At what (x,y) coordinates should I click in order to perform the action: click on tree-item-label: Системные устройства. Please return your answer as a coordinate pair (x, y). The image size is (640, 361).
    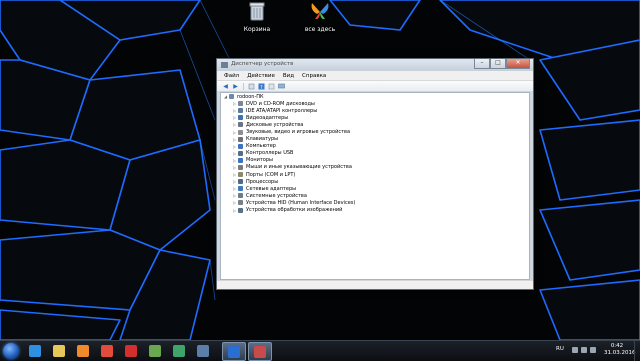
    Looking at the image, I should click on (276, 195).